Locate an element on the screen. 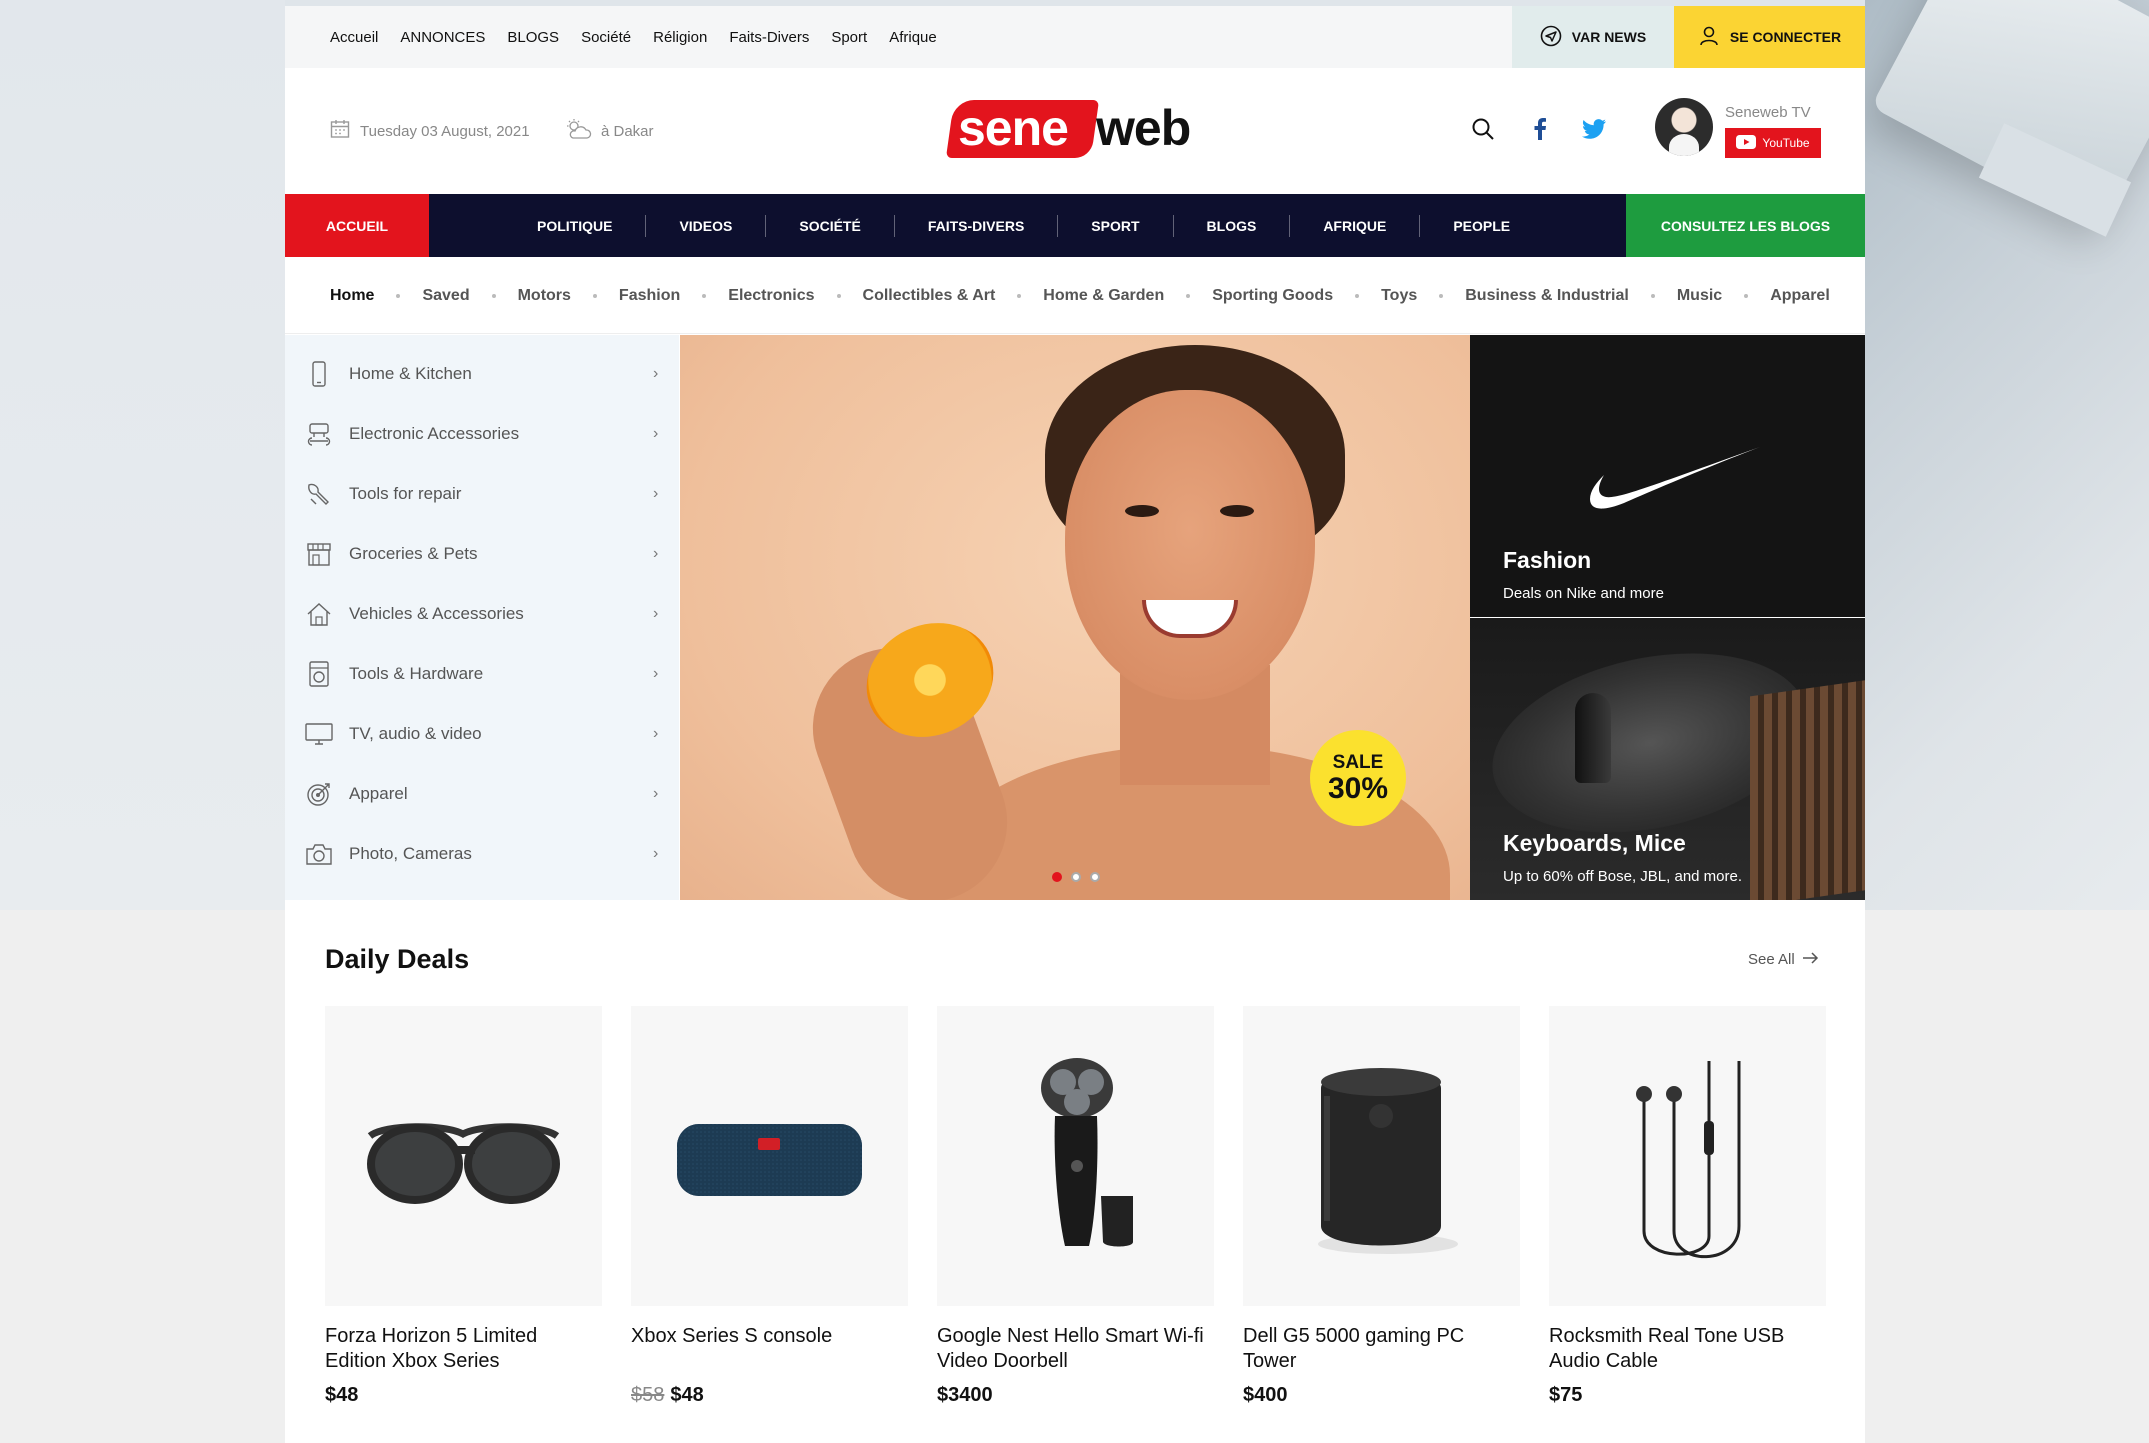  youtube-icon is located at coordinates (1746, 143).